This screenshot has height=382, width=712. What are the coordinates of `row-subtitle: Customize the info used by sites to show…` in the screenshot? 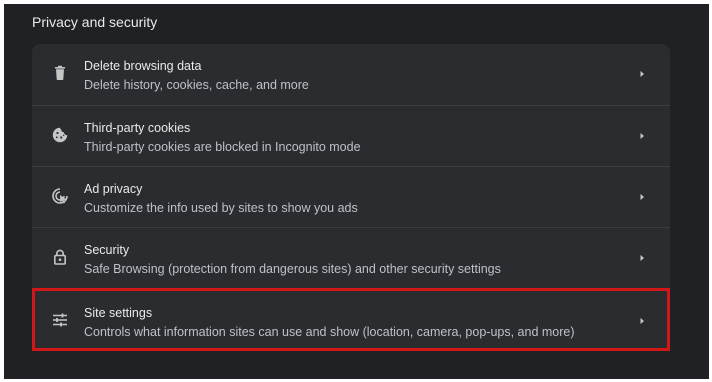 It's located at (221, 208).